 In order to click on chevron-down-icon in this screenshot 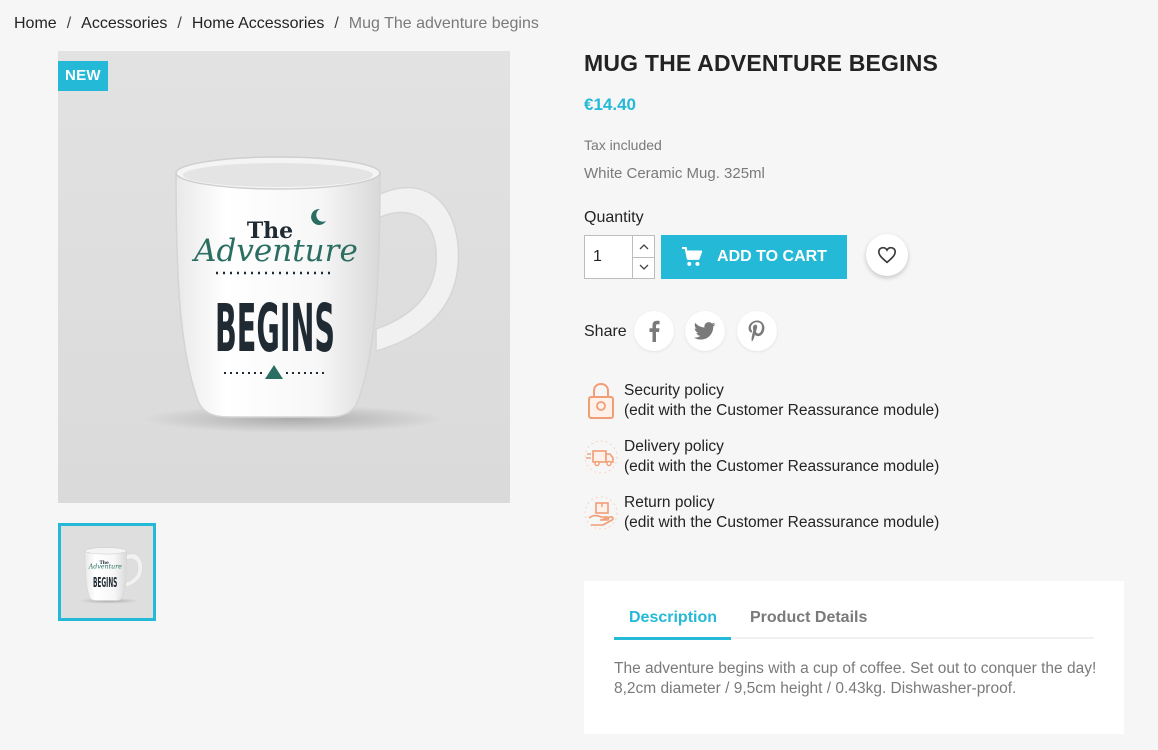, I will do `click(643, 267)`.